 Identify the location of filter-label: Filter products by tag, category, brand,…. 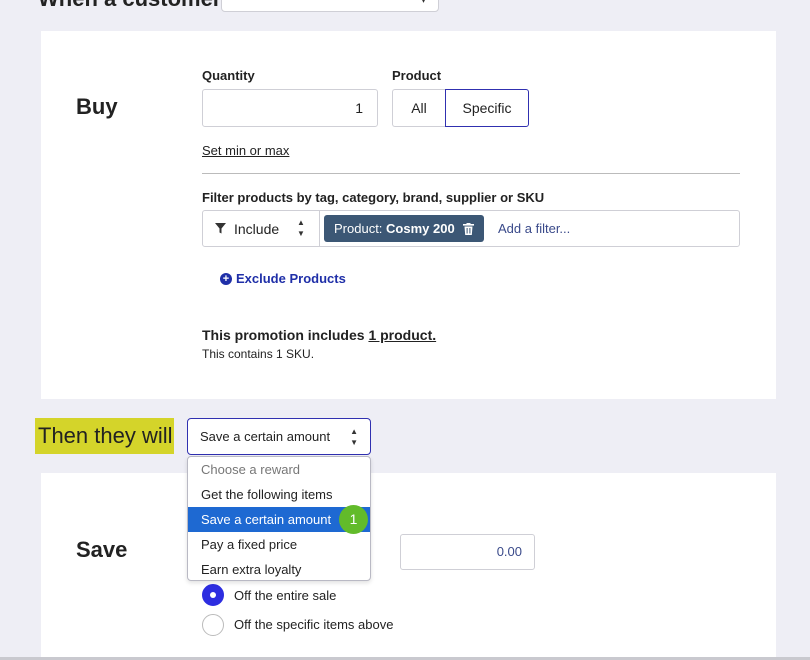
(373, 197).